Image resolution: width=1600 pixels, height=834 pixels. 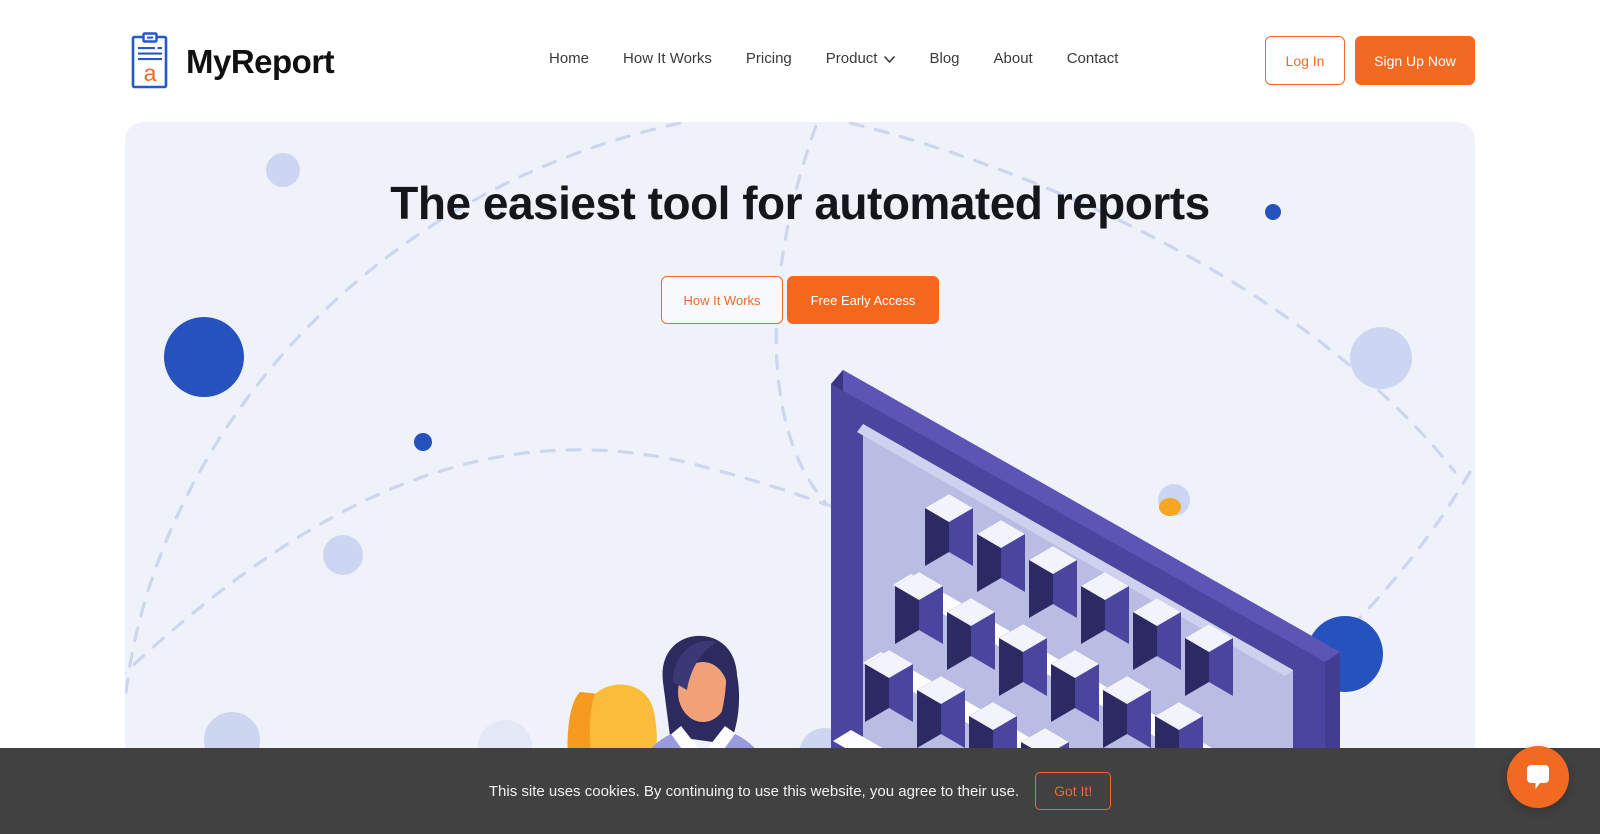 I want to click on nav-label: How It Works, so click(x=667, y=58).